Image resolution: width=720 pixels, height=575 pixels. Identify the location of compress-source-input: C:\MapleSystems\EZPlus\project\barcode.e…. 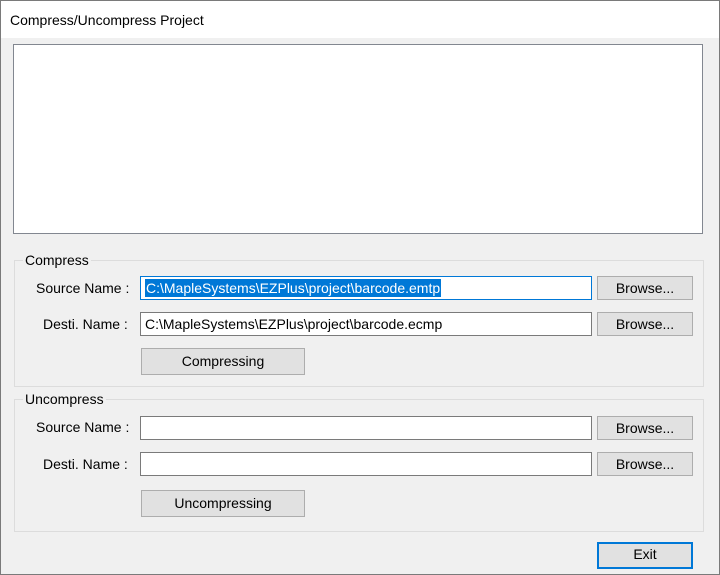
(366, 288).